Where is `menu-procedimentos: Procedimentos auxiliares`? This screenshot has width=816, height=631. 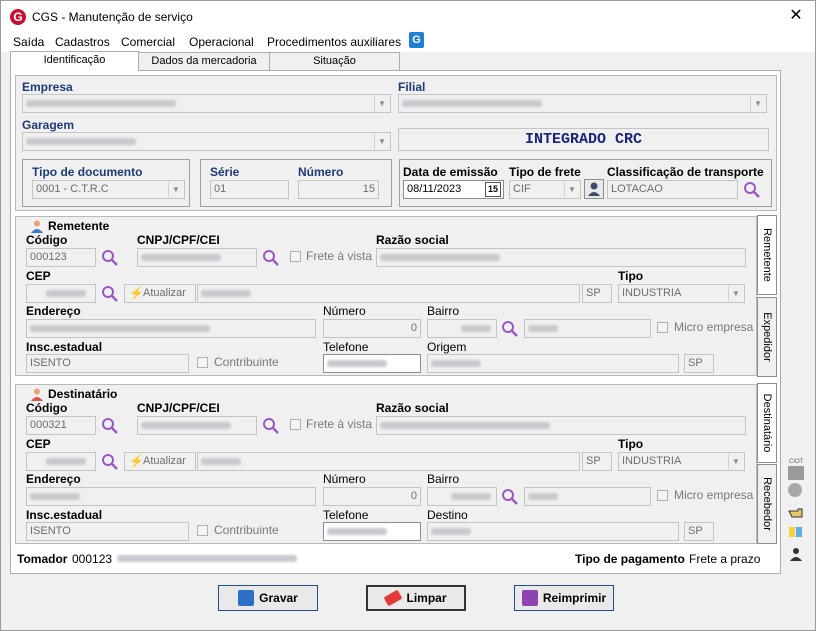 menu-procedimentos: Procedimentos auxiliares is located at coordinates (334, 42).